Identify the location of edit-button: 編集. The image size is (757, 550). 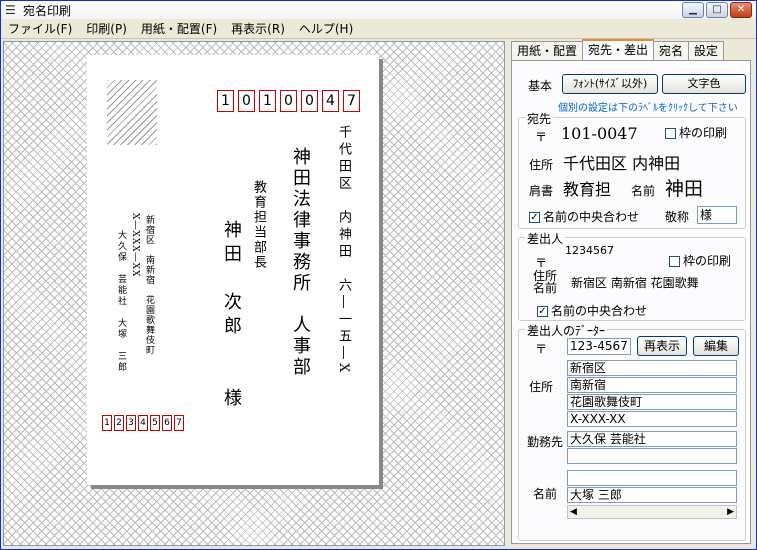
(716, 346).